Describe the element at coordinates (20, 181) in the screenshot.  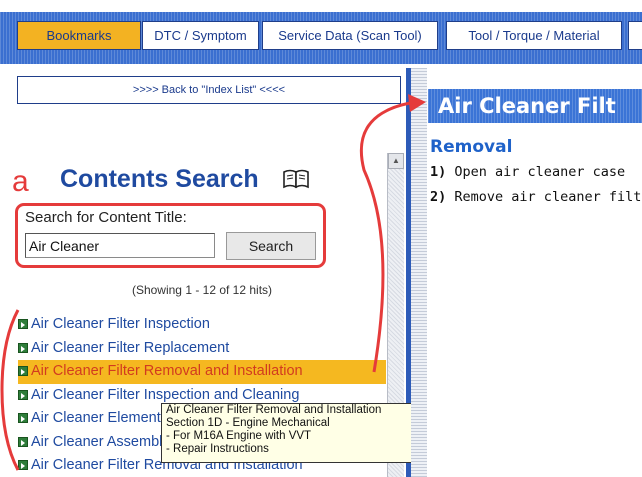
I see `annotation-letter: a` at that location.